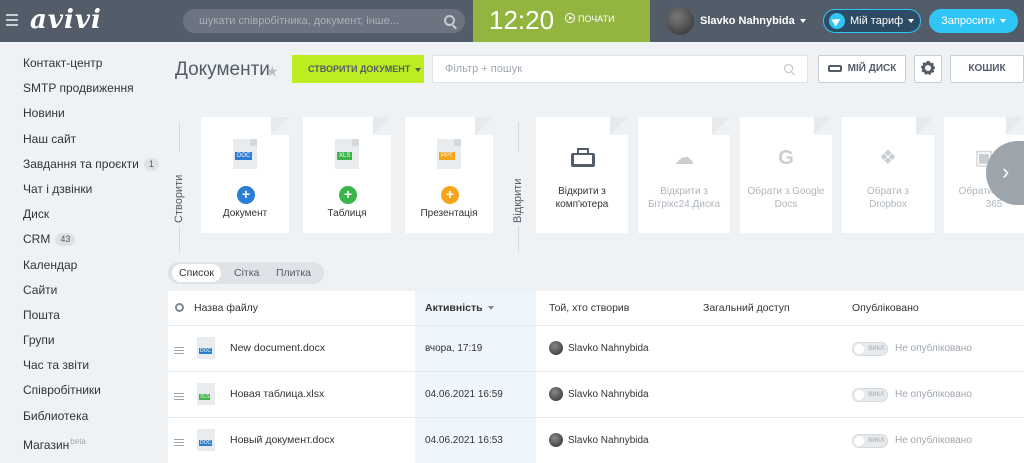  What do you see at coordinates (464, 394) in the screenshot?
I see `activity-date: 04.06.2021 16:59` at bounding box center [464, 394].